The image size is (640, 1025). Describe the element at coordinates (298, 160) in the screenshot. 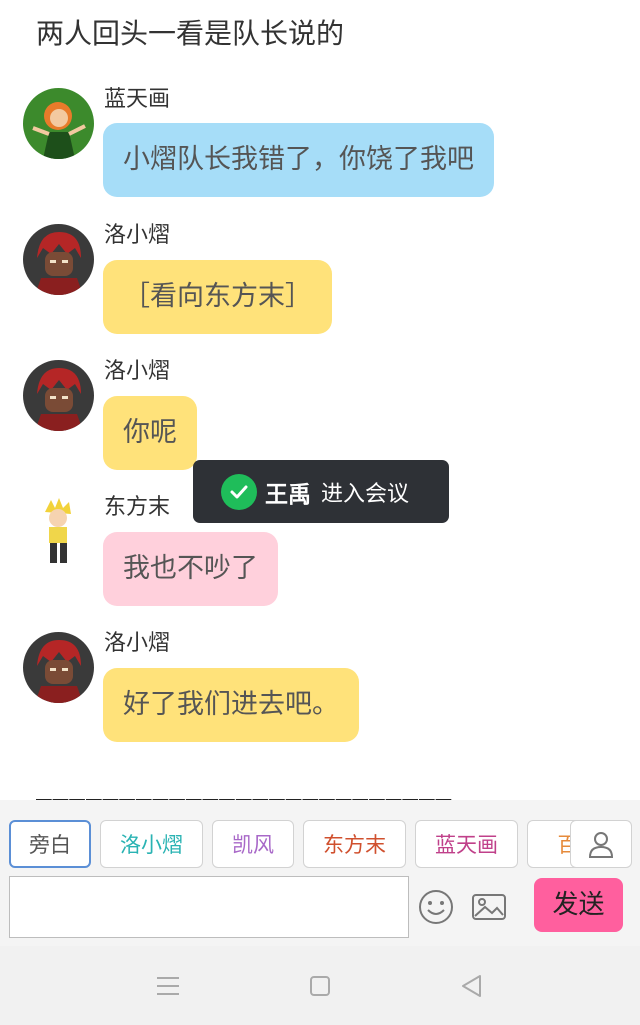

I see `message-bubble: 小熠队长我错了，你饶了我吧` at that location.